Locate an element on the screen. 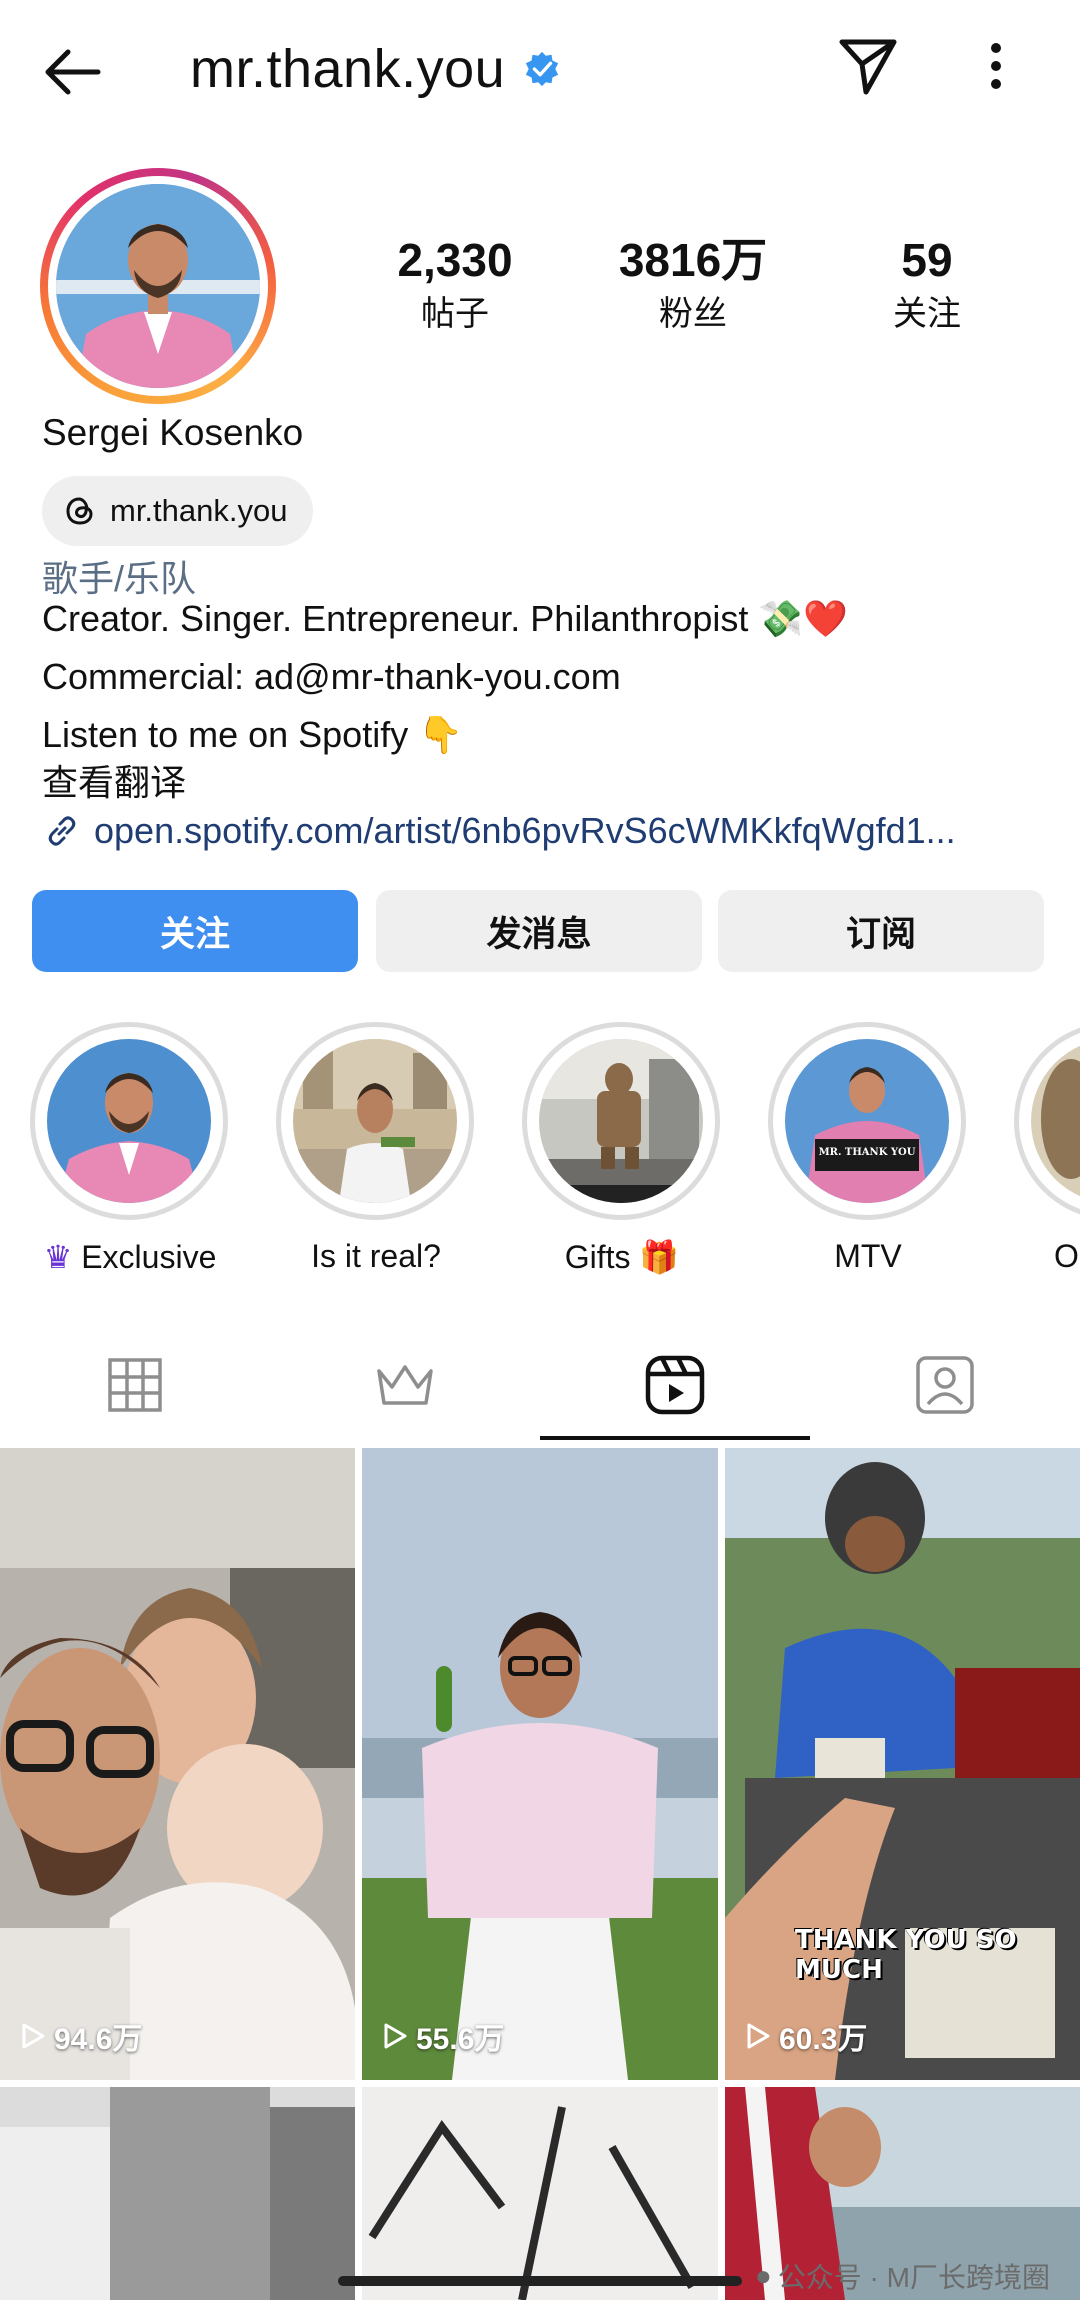  avatar-photo is located at coordinates (158, 286).